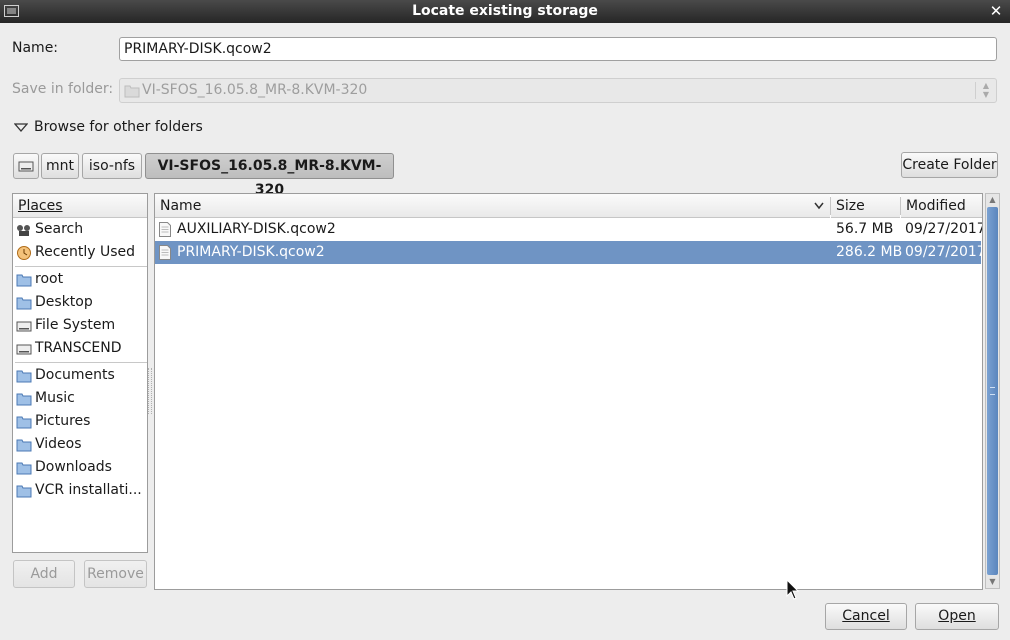 Image resolution: width=1010 pixels, height=640 pixels. I want to click on place-documents: Documents, so click(80, 375).